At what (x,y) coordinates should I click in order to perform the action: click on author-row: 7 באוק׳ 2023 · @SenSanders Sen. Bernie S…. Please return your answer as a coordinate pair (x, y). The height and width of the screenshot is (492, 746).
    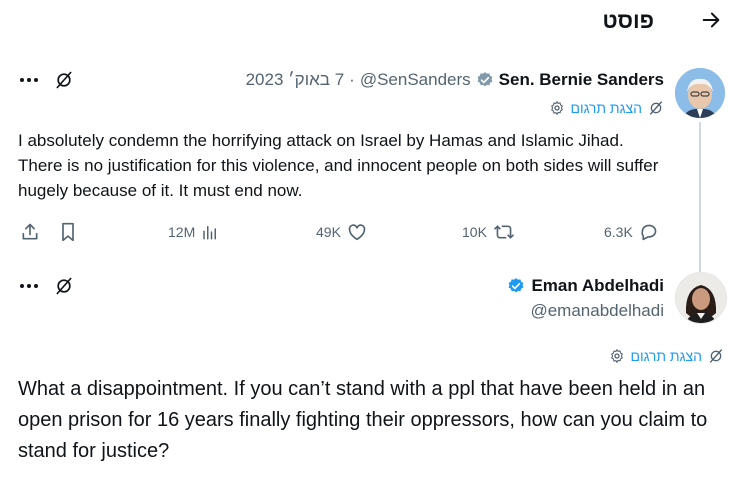
    Looking at the image, I should click on (455, 80).